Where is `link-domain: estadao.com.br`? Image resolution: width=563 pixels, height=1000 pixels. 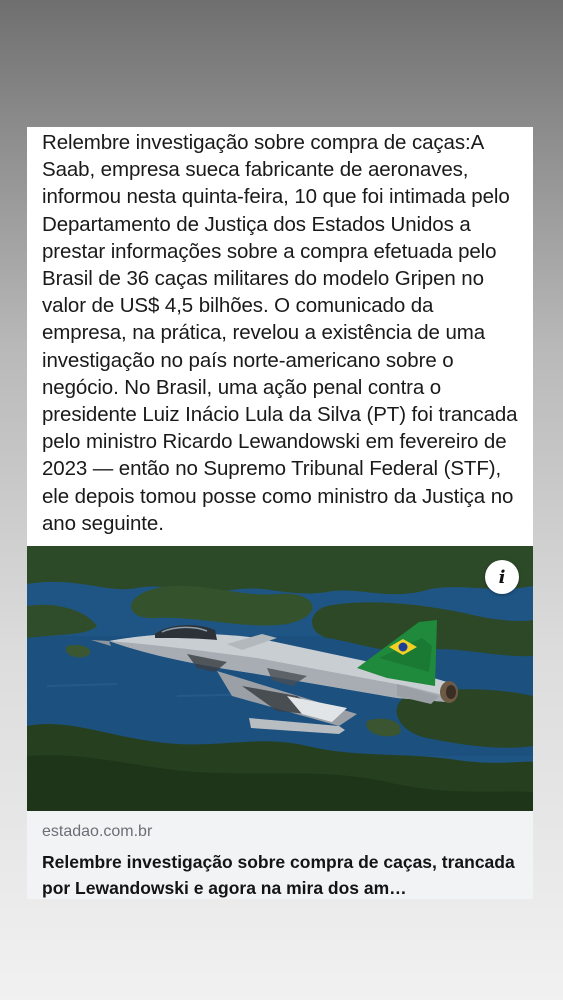
link-domain: estadao.com.br is located at coordinates (97, 831).